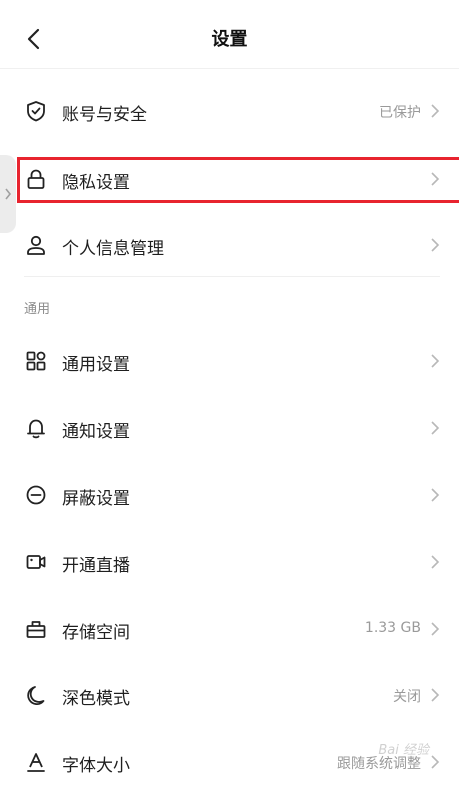 This screenshot has width=459, height=786. What do you see at coordinates (229, 628) in the screenshot?
I see `settings-item-storage: 存储空间 1.33 GB` at bounding box center [229, 628].